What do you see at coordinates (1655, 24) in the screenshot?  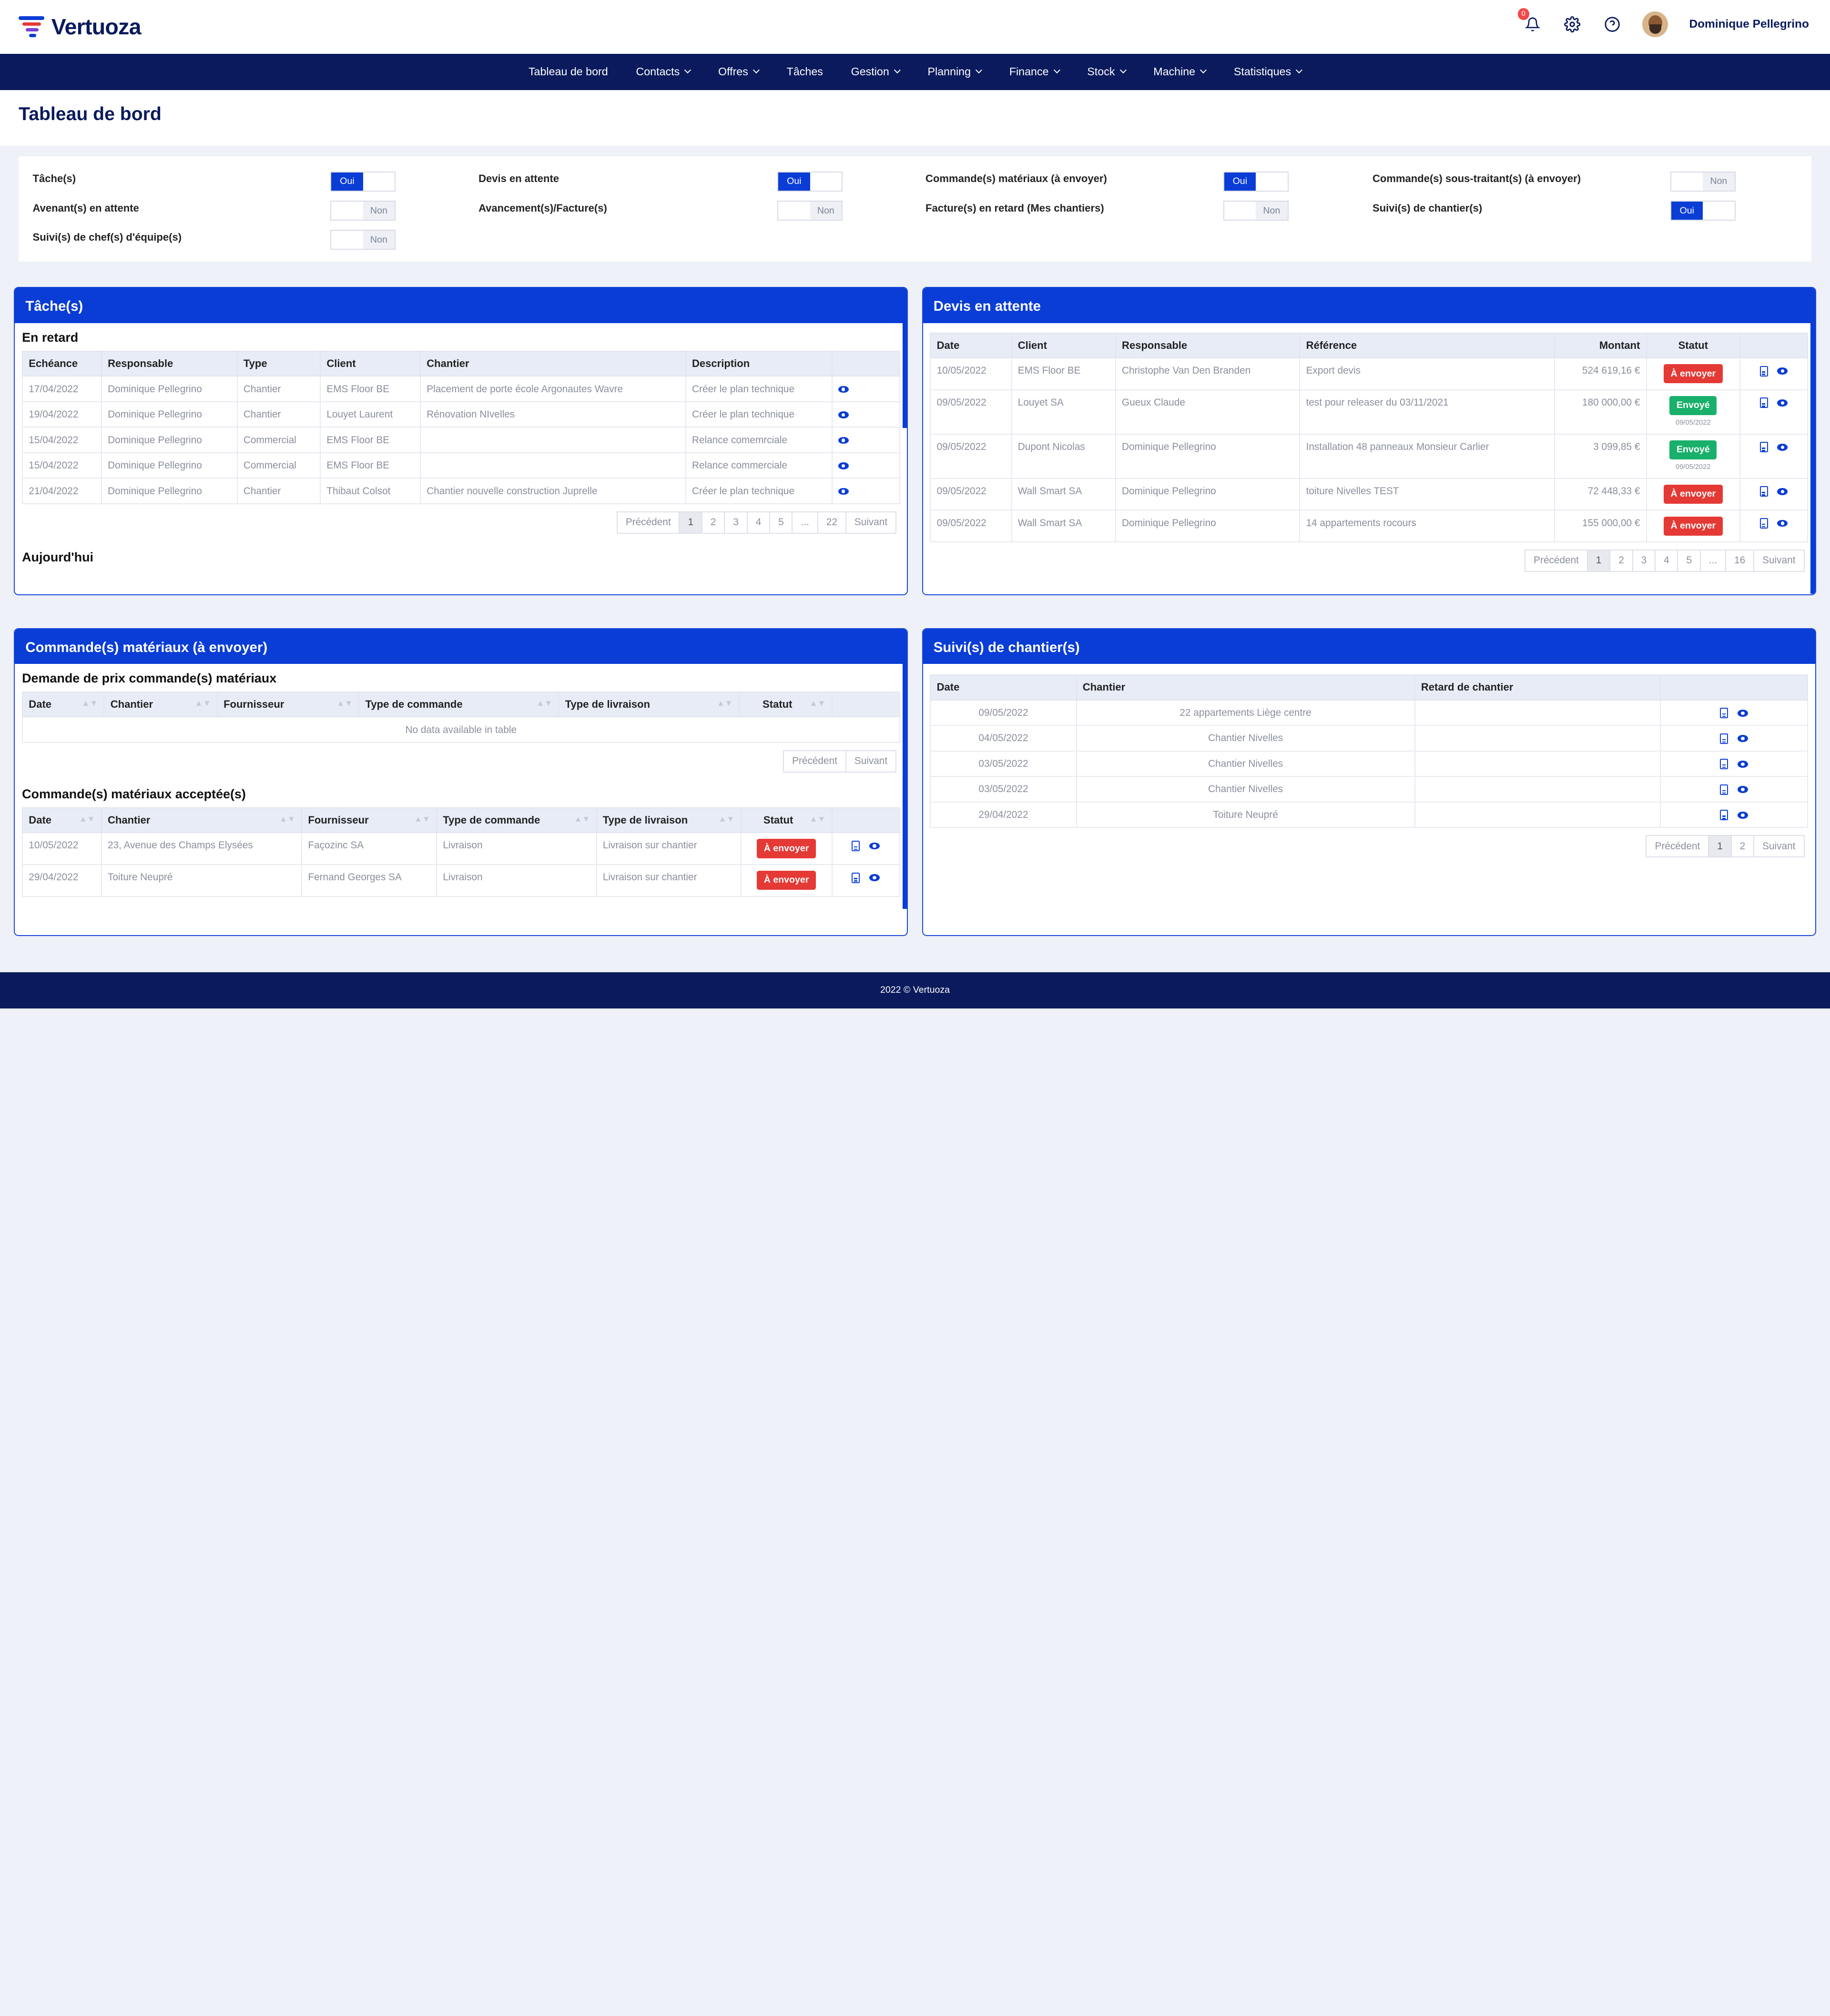 I see `avatar` at bounding box center [1655, 24].